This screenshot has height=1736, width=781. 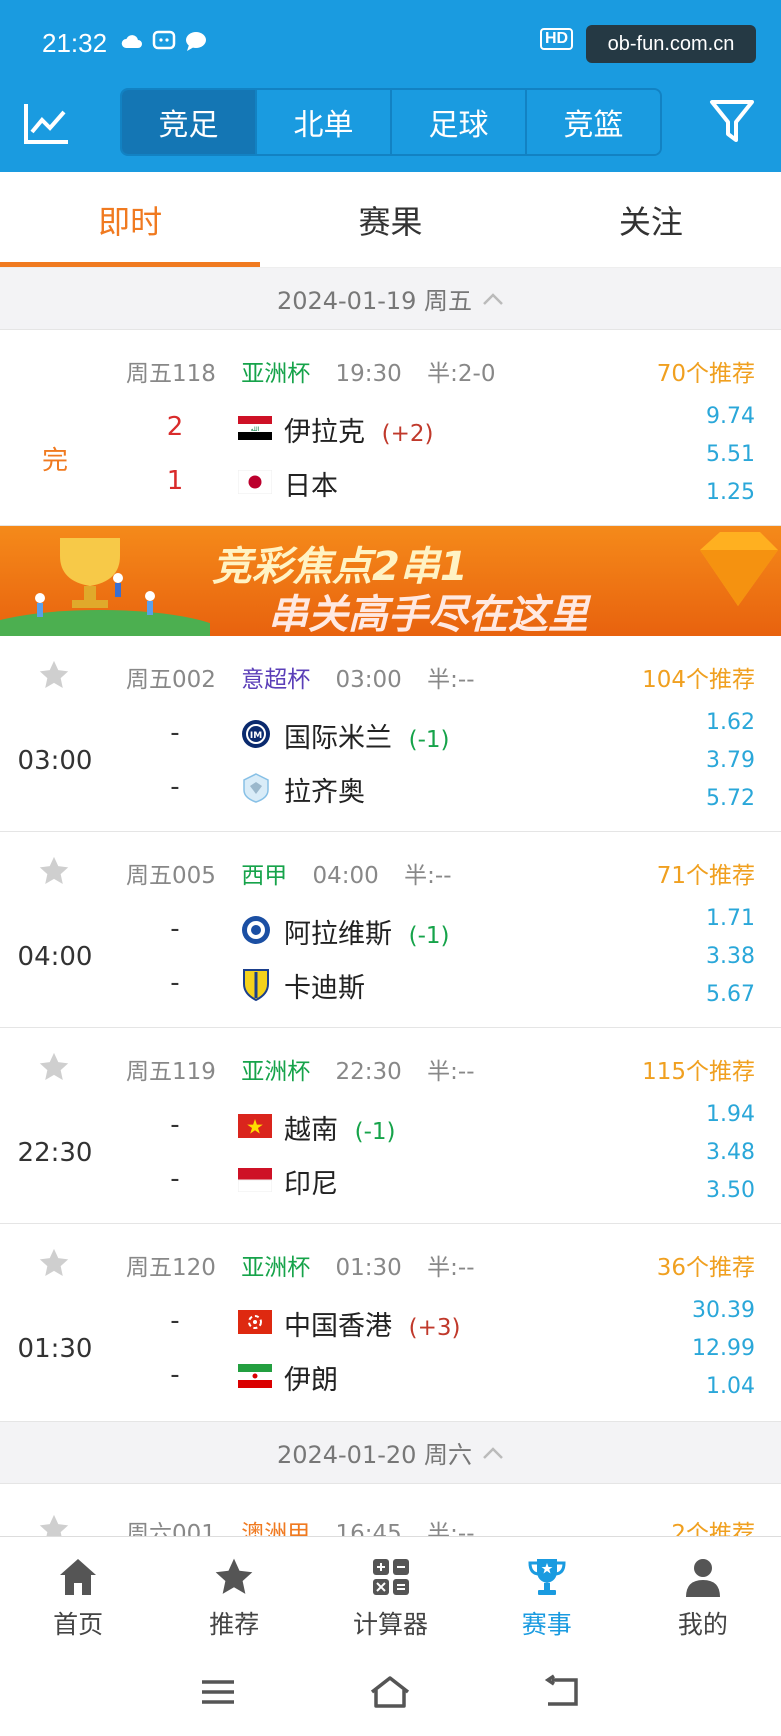 I want to click on back-icon, so click(x=562, y=1692).